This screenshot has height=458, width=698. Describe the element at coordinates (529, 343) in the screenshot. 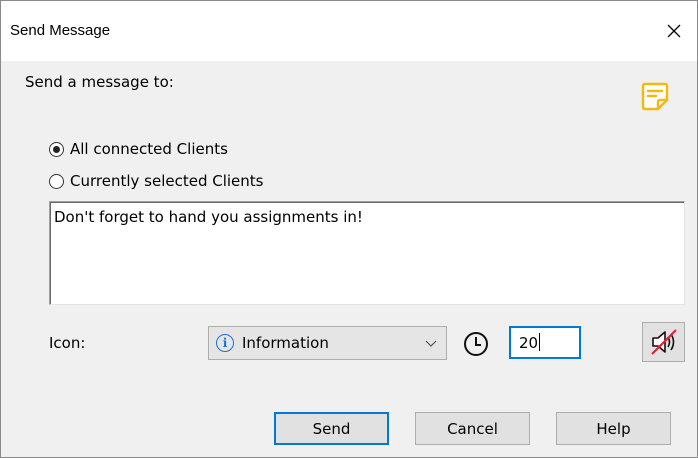

I see `timeout-value: 20` at that location.